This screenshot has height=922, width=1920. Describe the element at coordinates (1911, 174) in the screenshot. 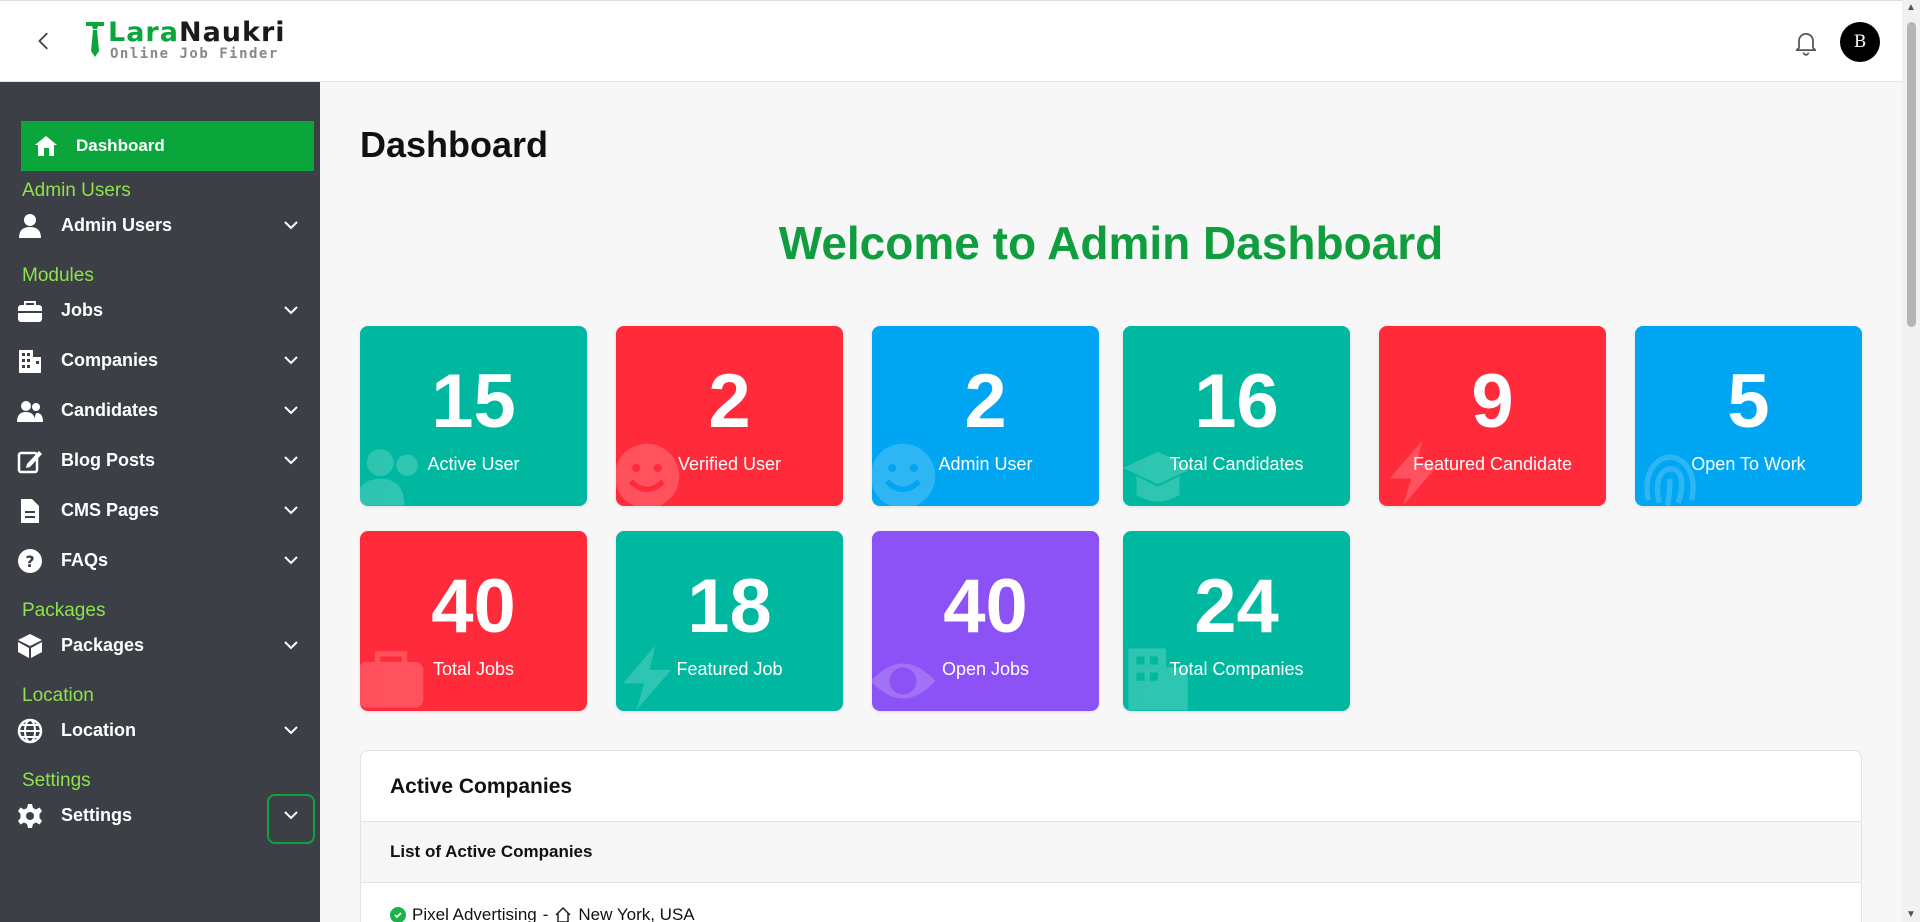

I see `scroll-thumb` at that location.